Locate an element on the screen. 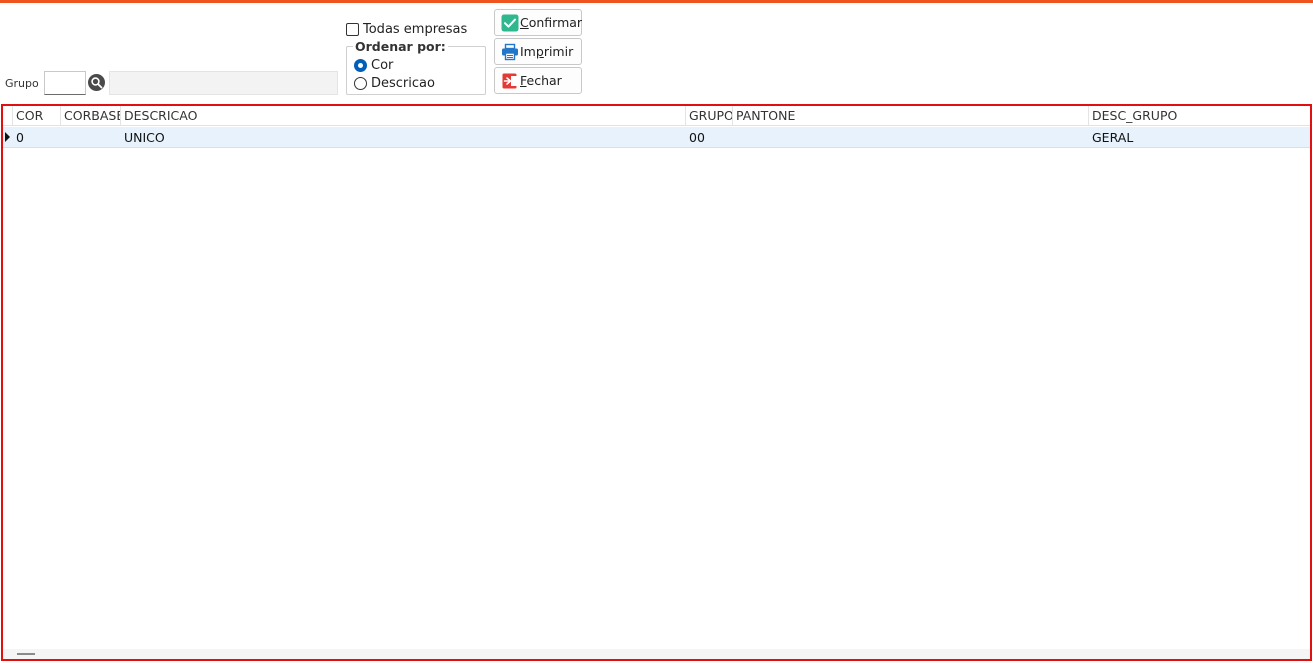 The height and width of the screenshot is (663, 1313). fechar-label: Fechar is located at coordinates (541, 80).